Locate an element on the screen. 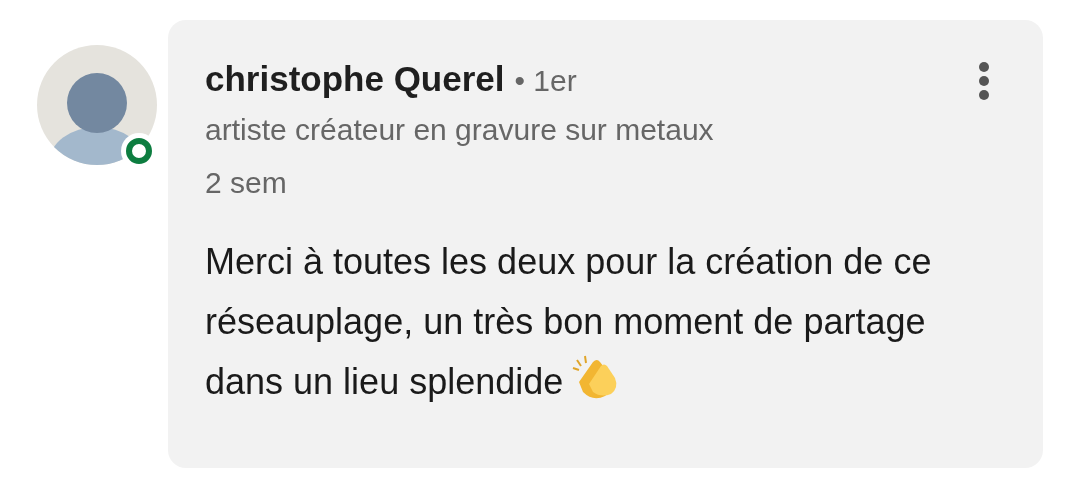  author-name: christophe Querel is located at coordinates (355, 79).